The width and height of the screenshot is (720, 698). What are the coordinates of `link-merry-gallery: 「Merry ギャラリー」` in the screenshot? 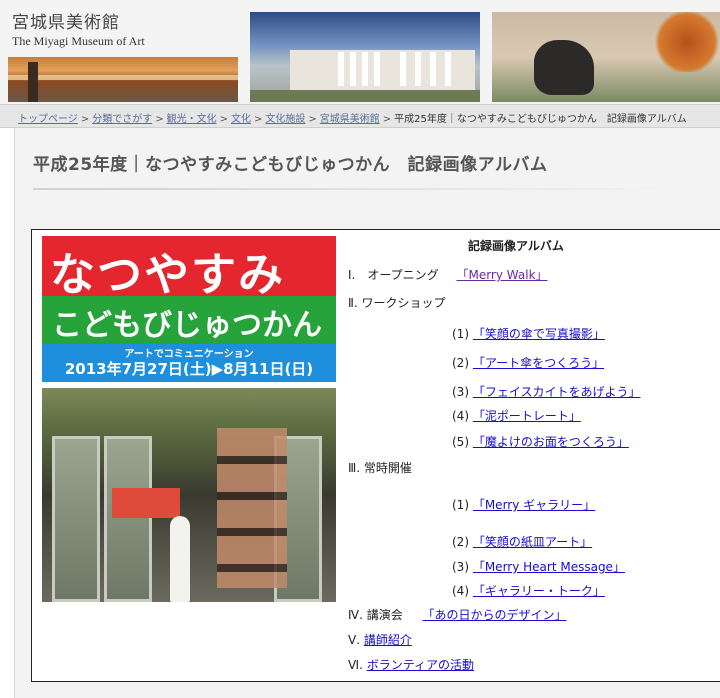 It's located at (534, 505).